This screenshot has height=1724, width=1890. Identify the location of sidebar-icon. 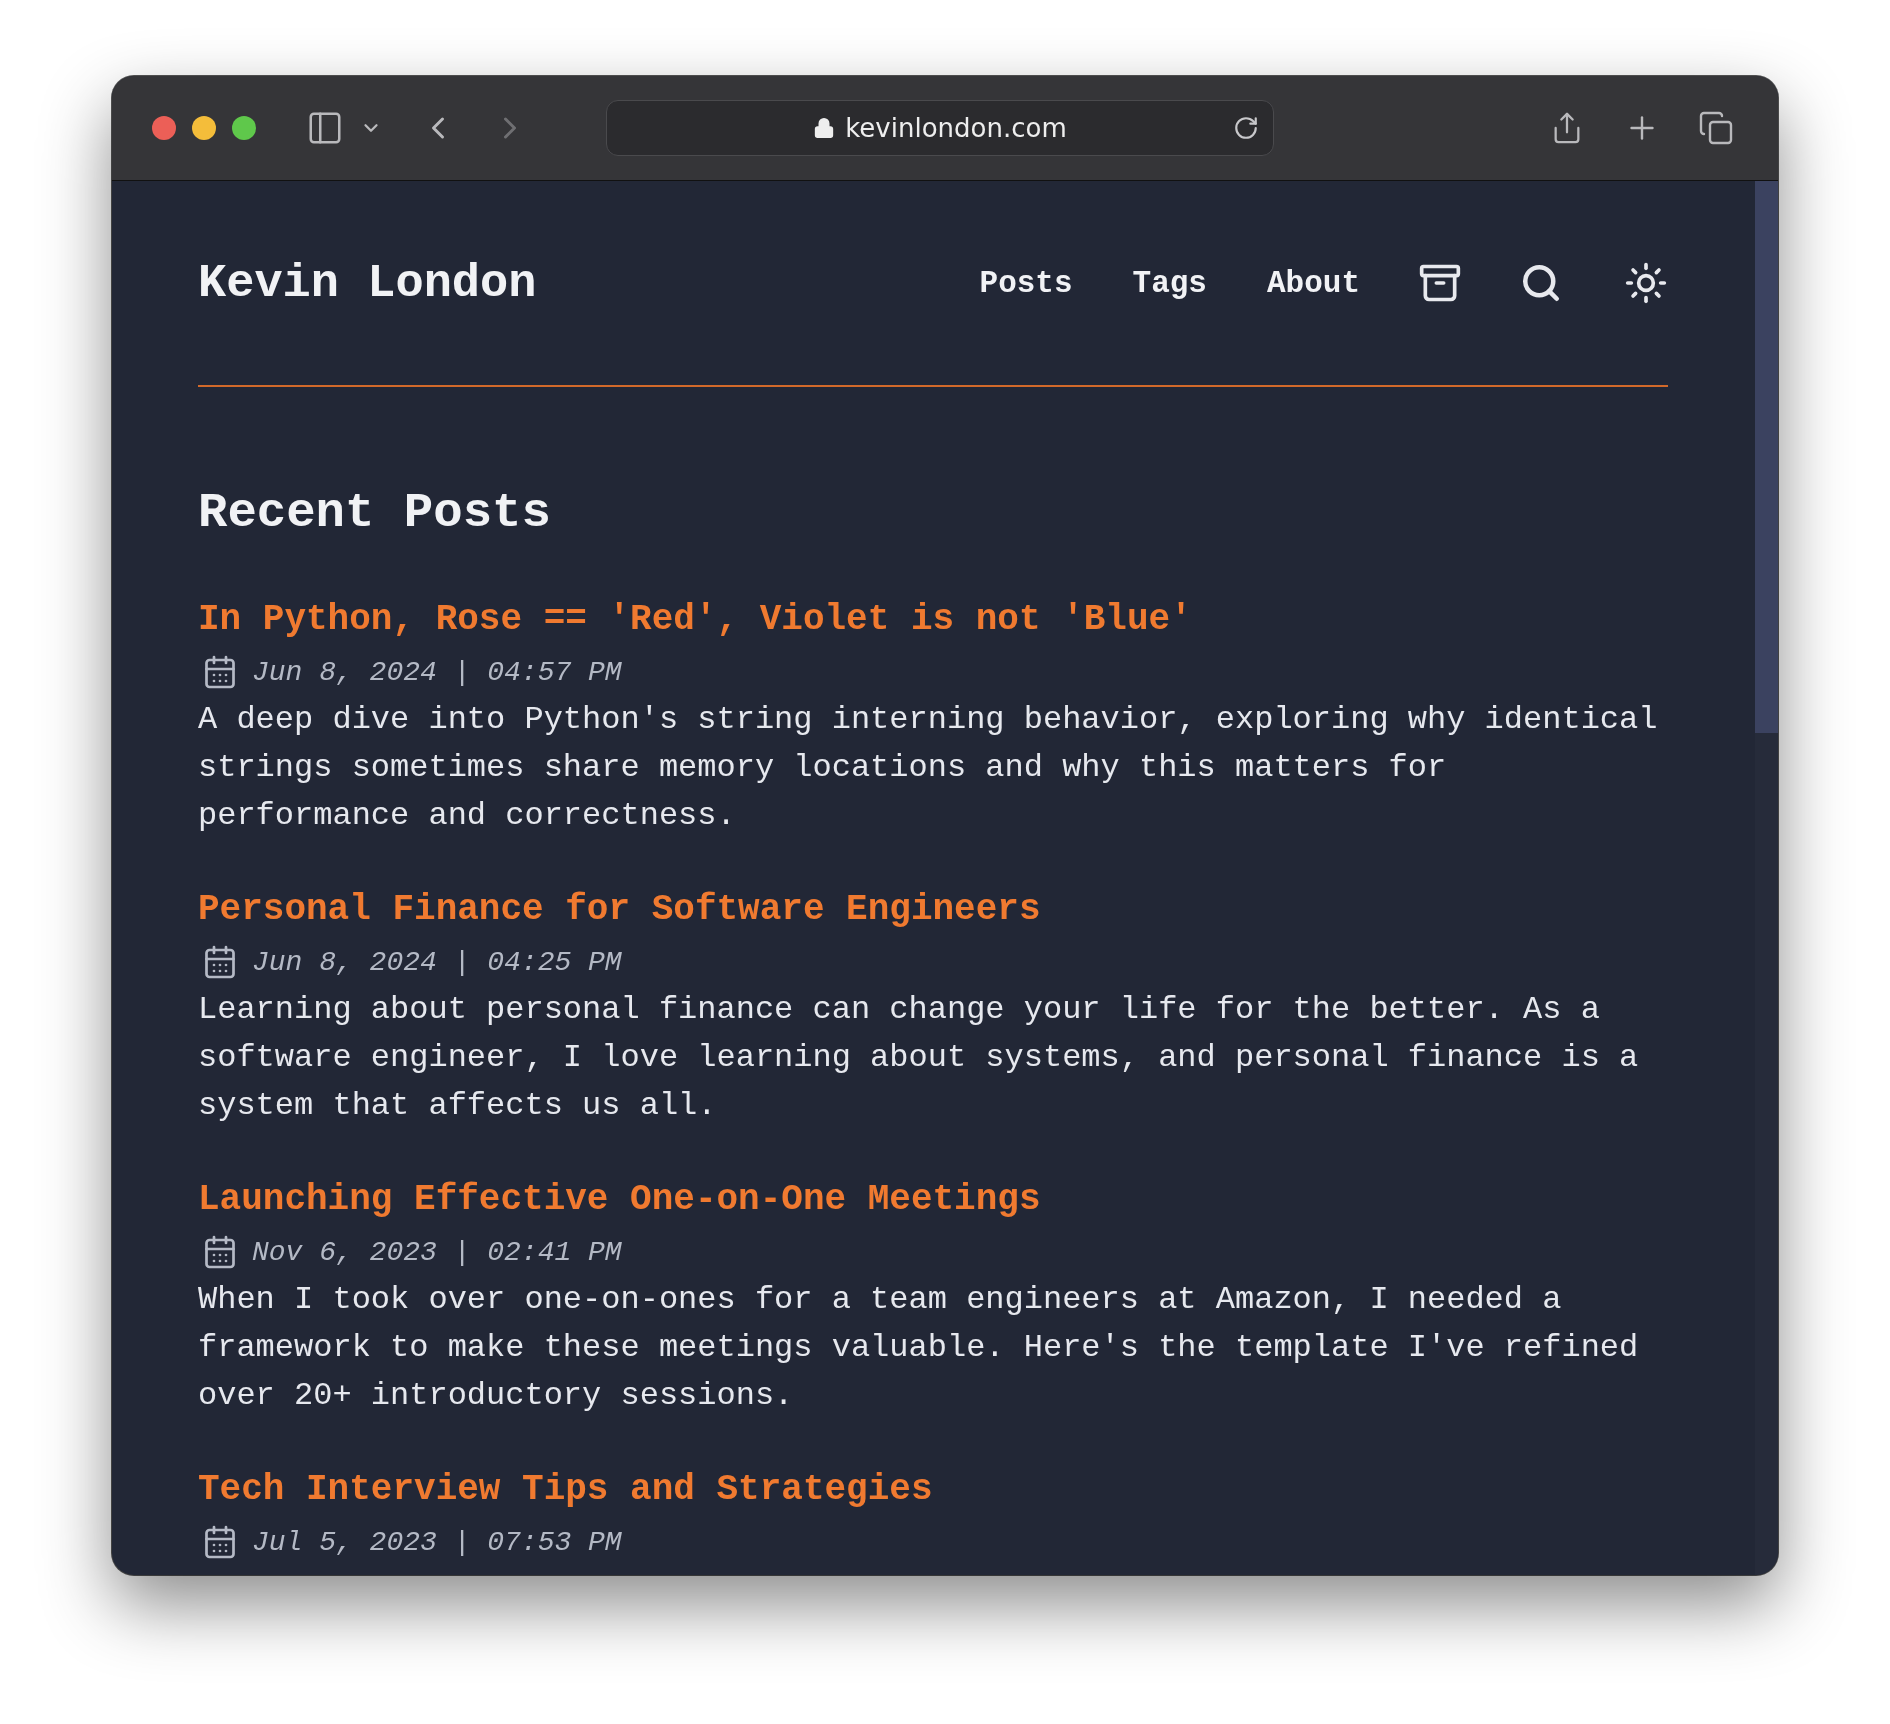
(325, 128).